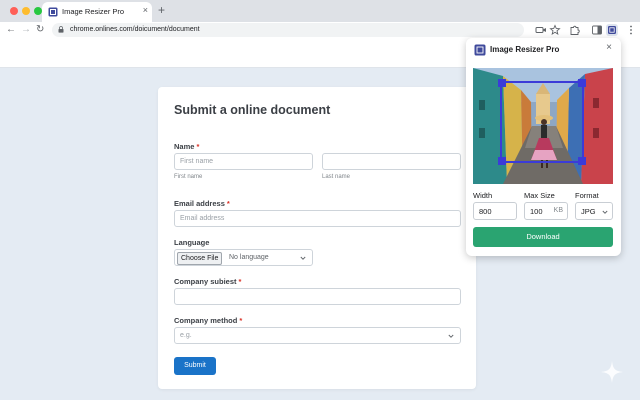  Describe the element at coordinates (26, 30) in the screenshot. I see `forward-button: →` at that location.